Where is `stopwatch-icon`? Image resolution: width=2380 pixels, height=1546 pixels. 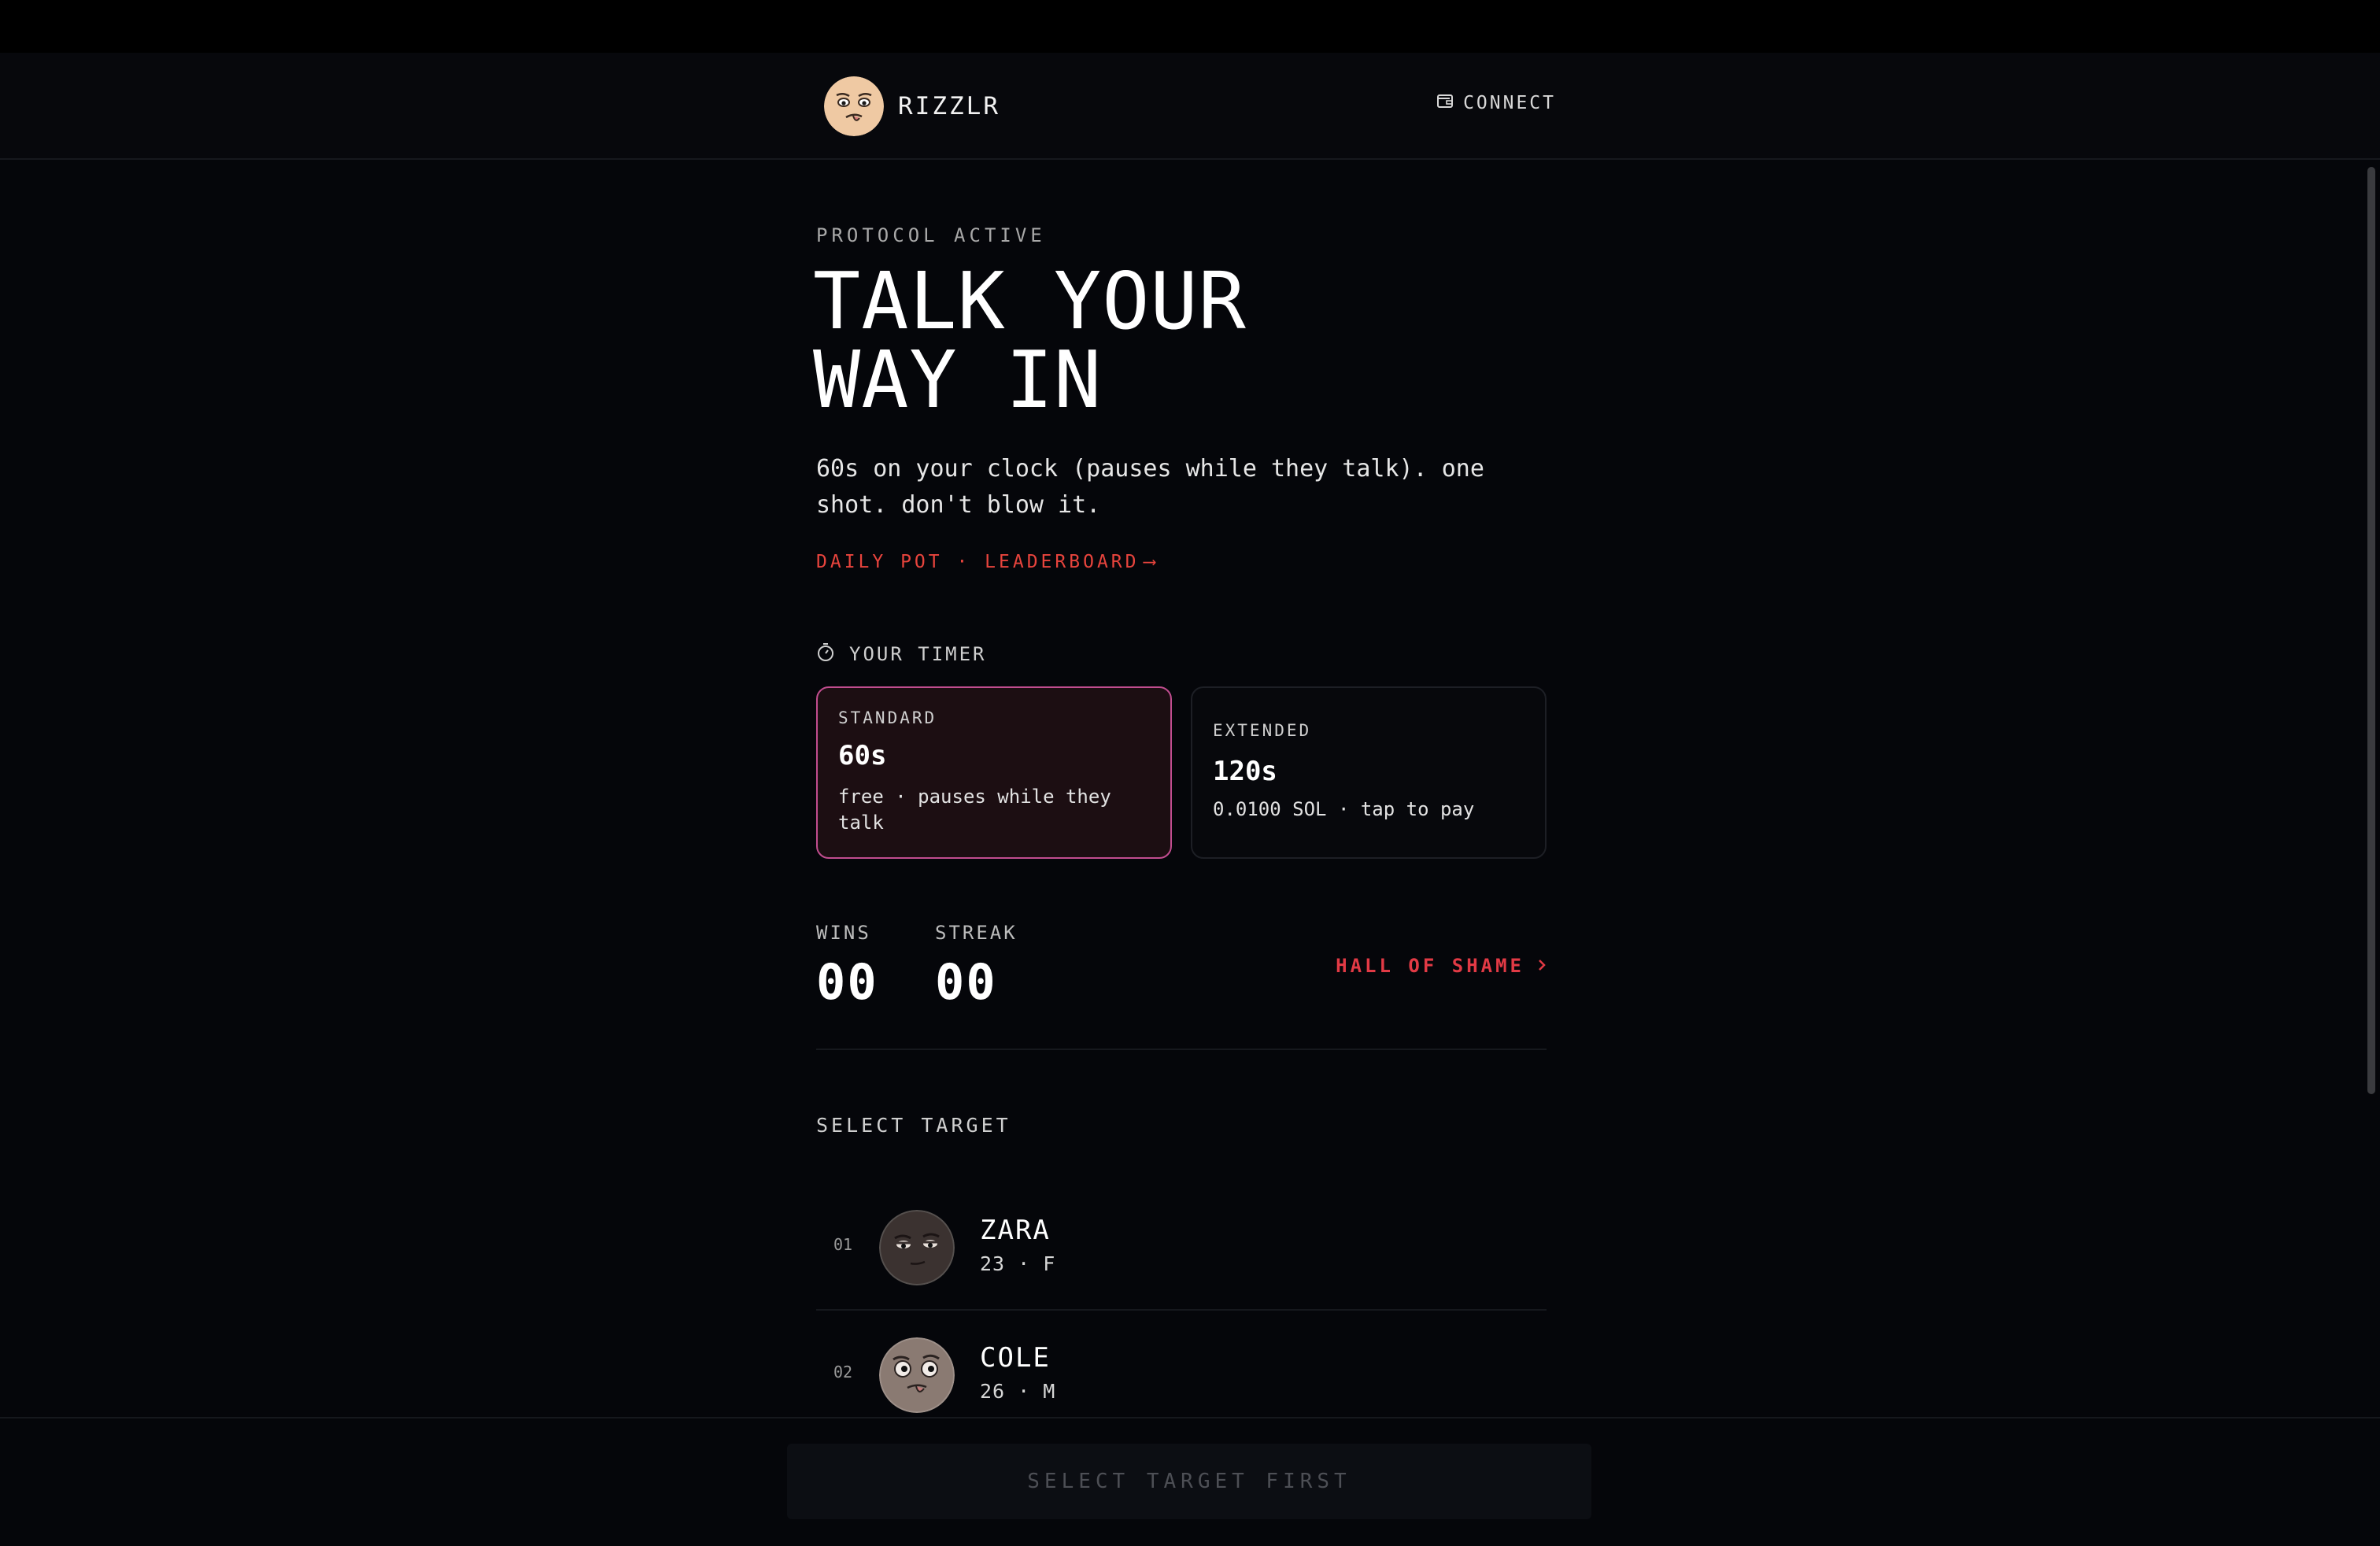 stopwatch-icon is located at coordinates (825, 655).